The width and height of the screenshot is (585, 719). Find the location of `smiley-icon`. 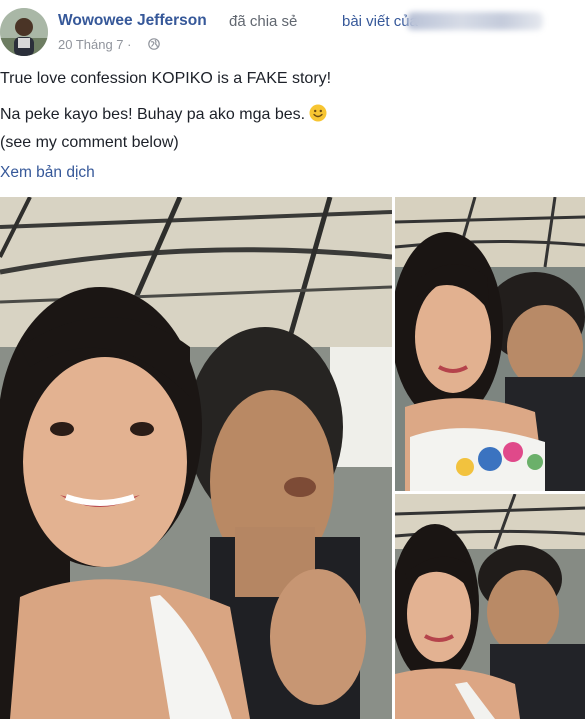

smiley-icon is located at coordinates (318, 113).